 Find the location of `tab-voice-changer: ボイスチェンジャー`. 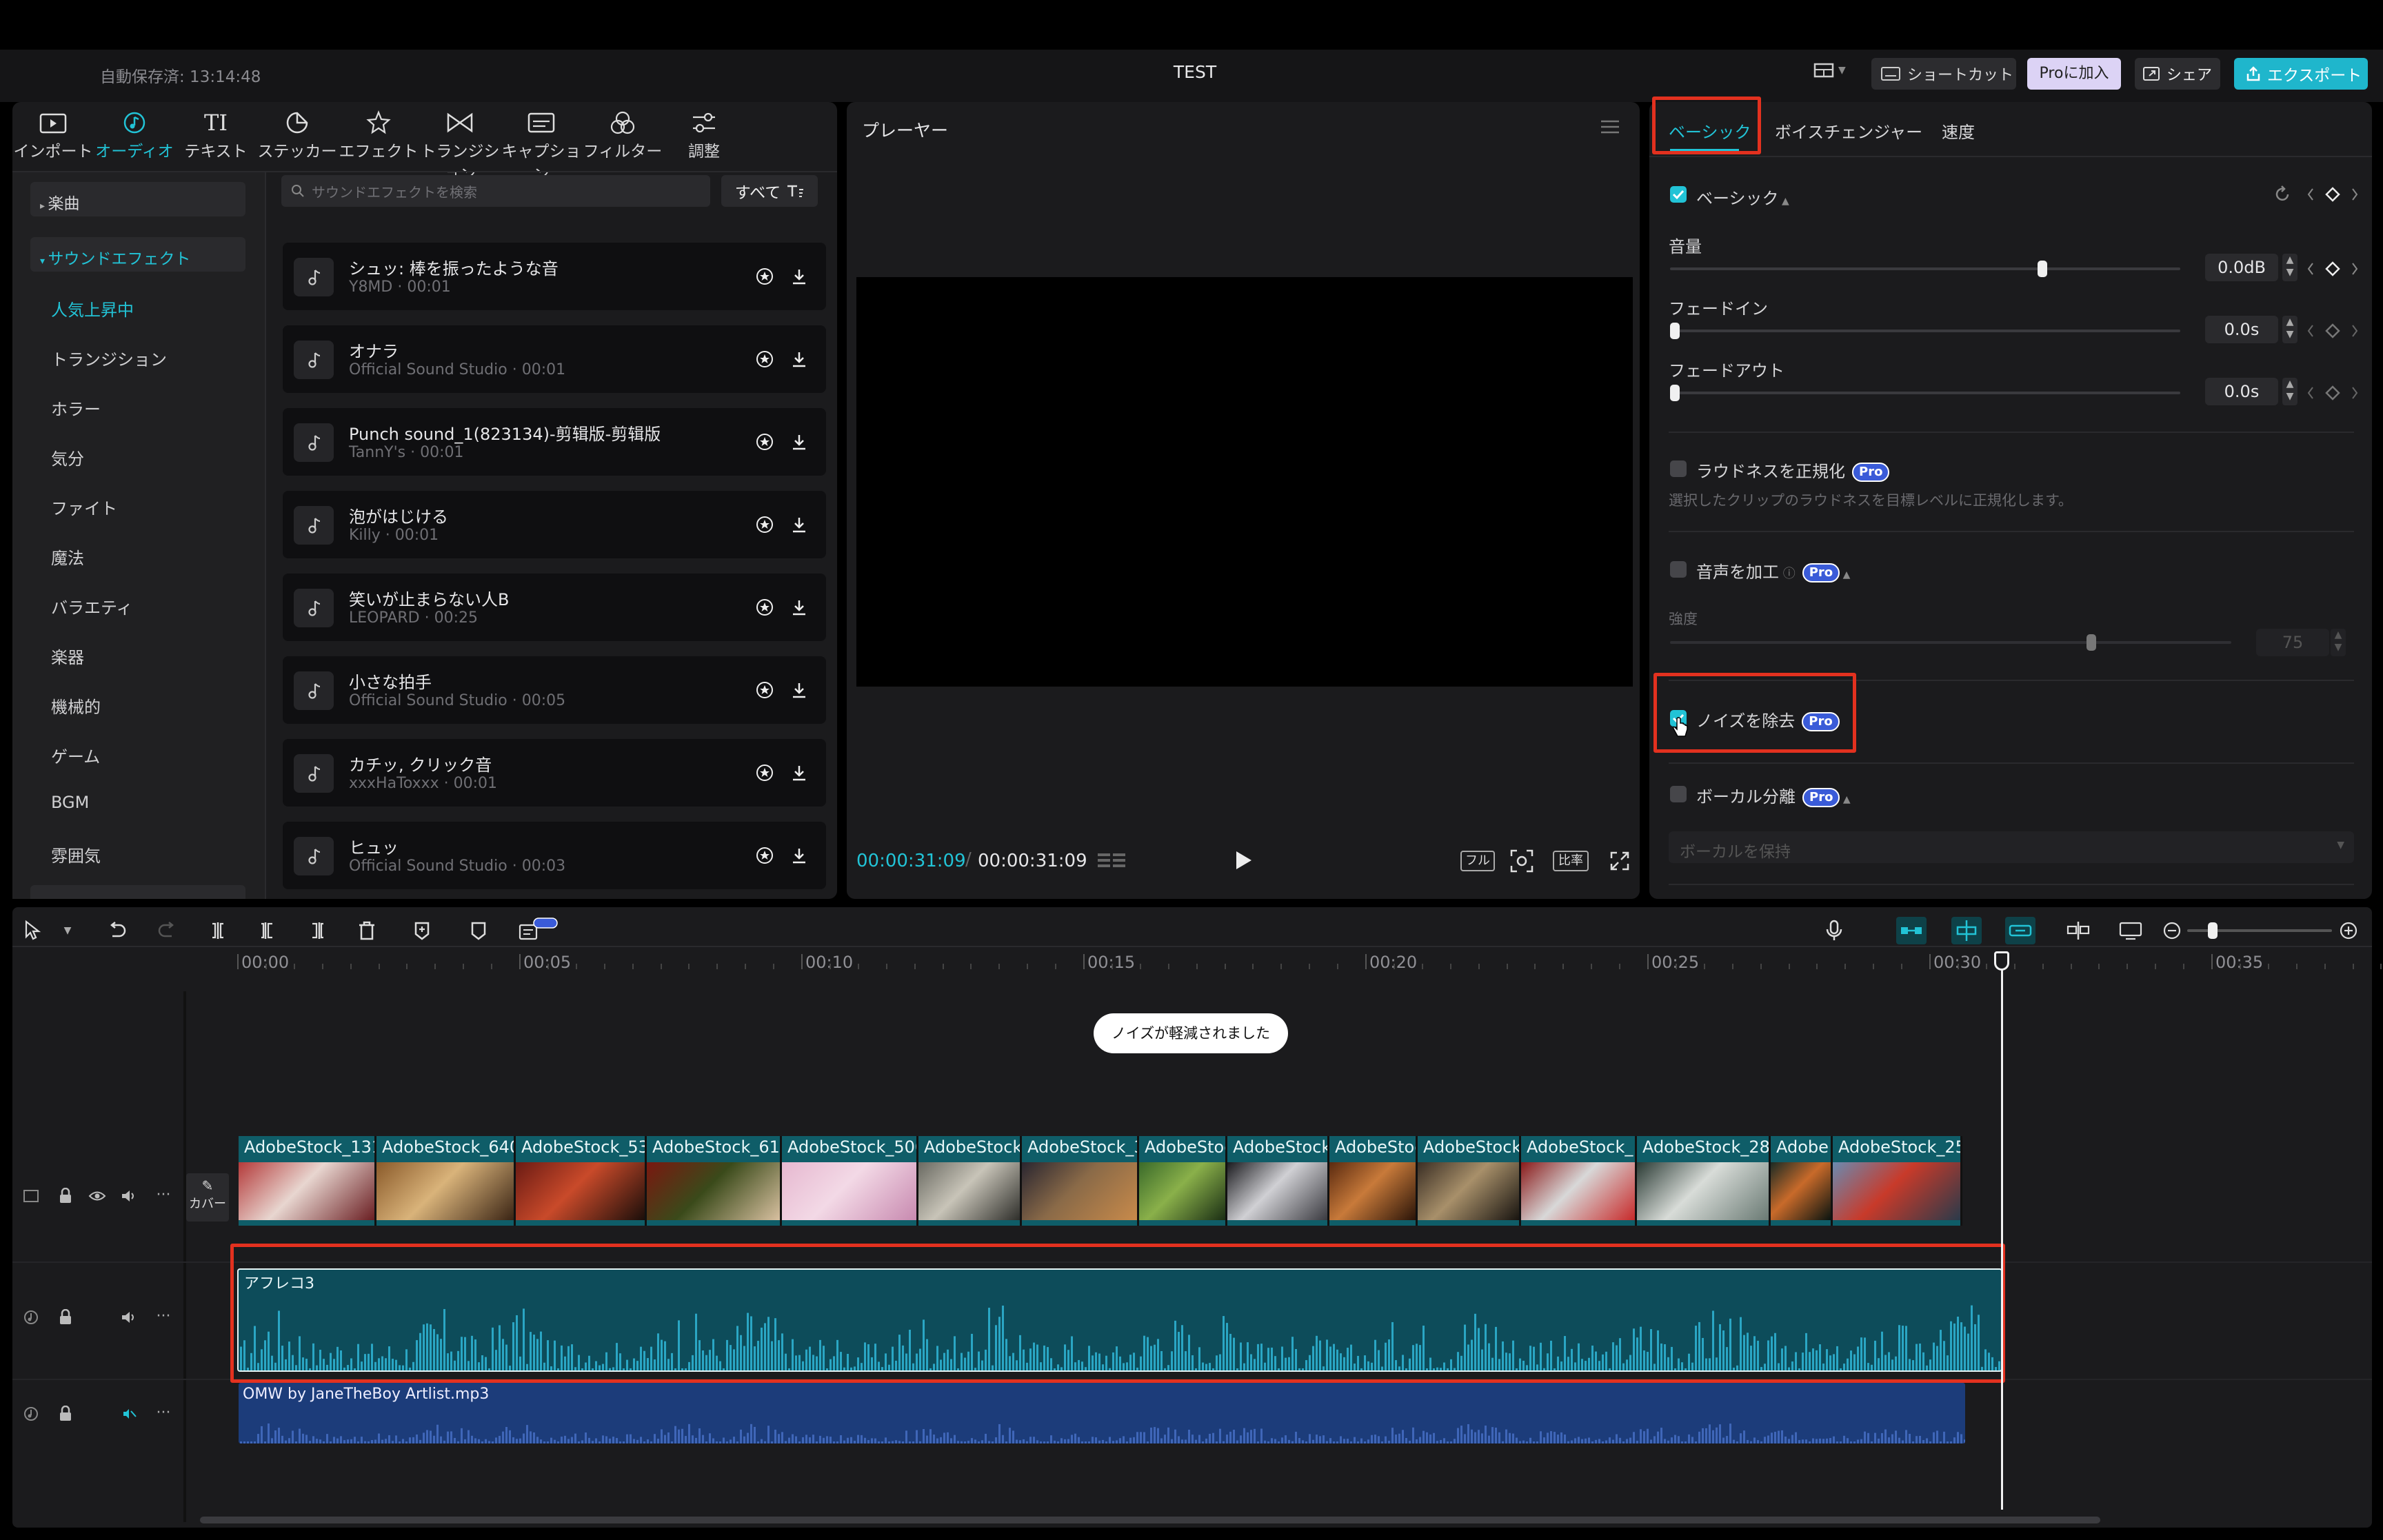

tab-voice-changer: ボイスチェンジャー is located at coordinates (1848, 131).